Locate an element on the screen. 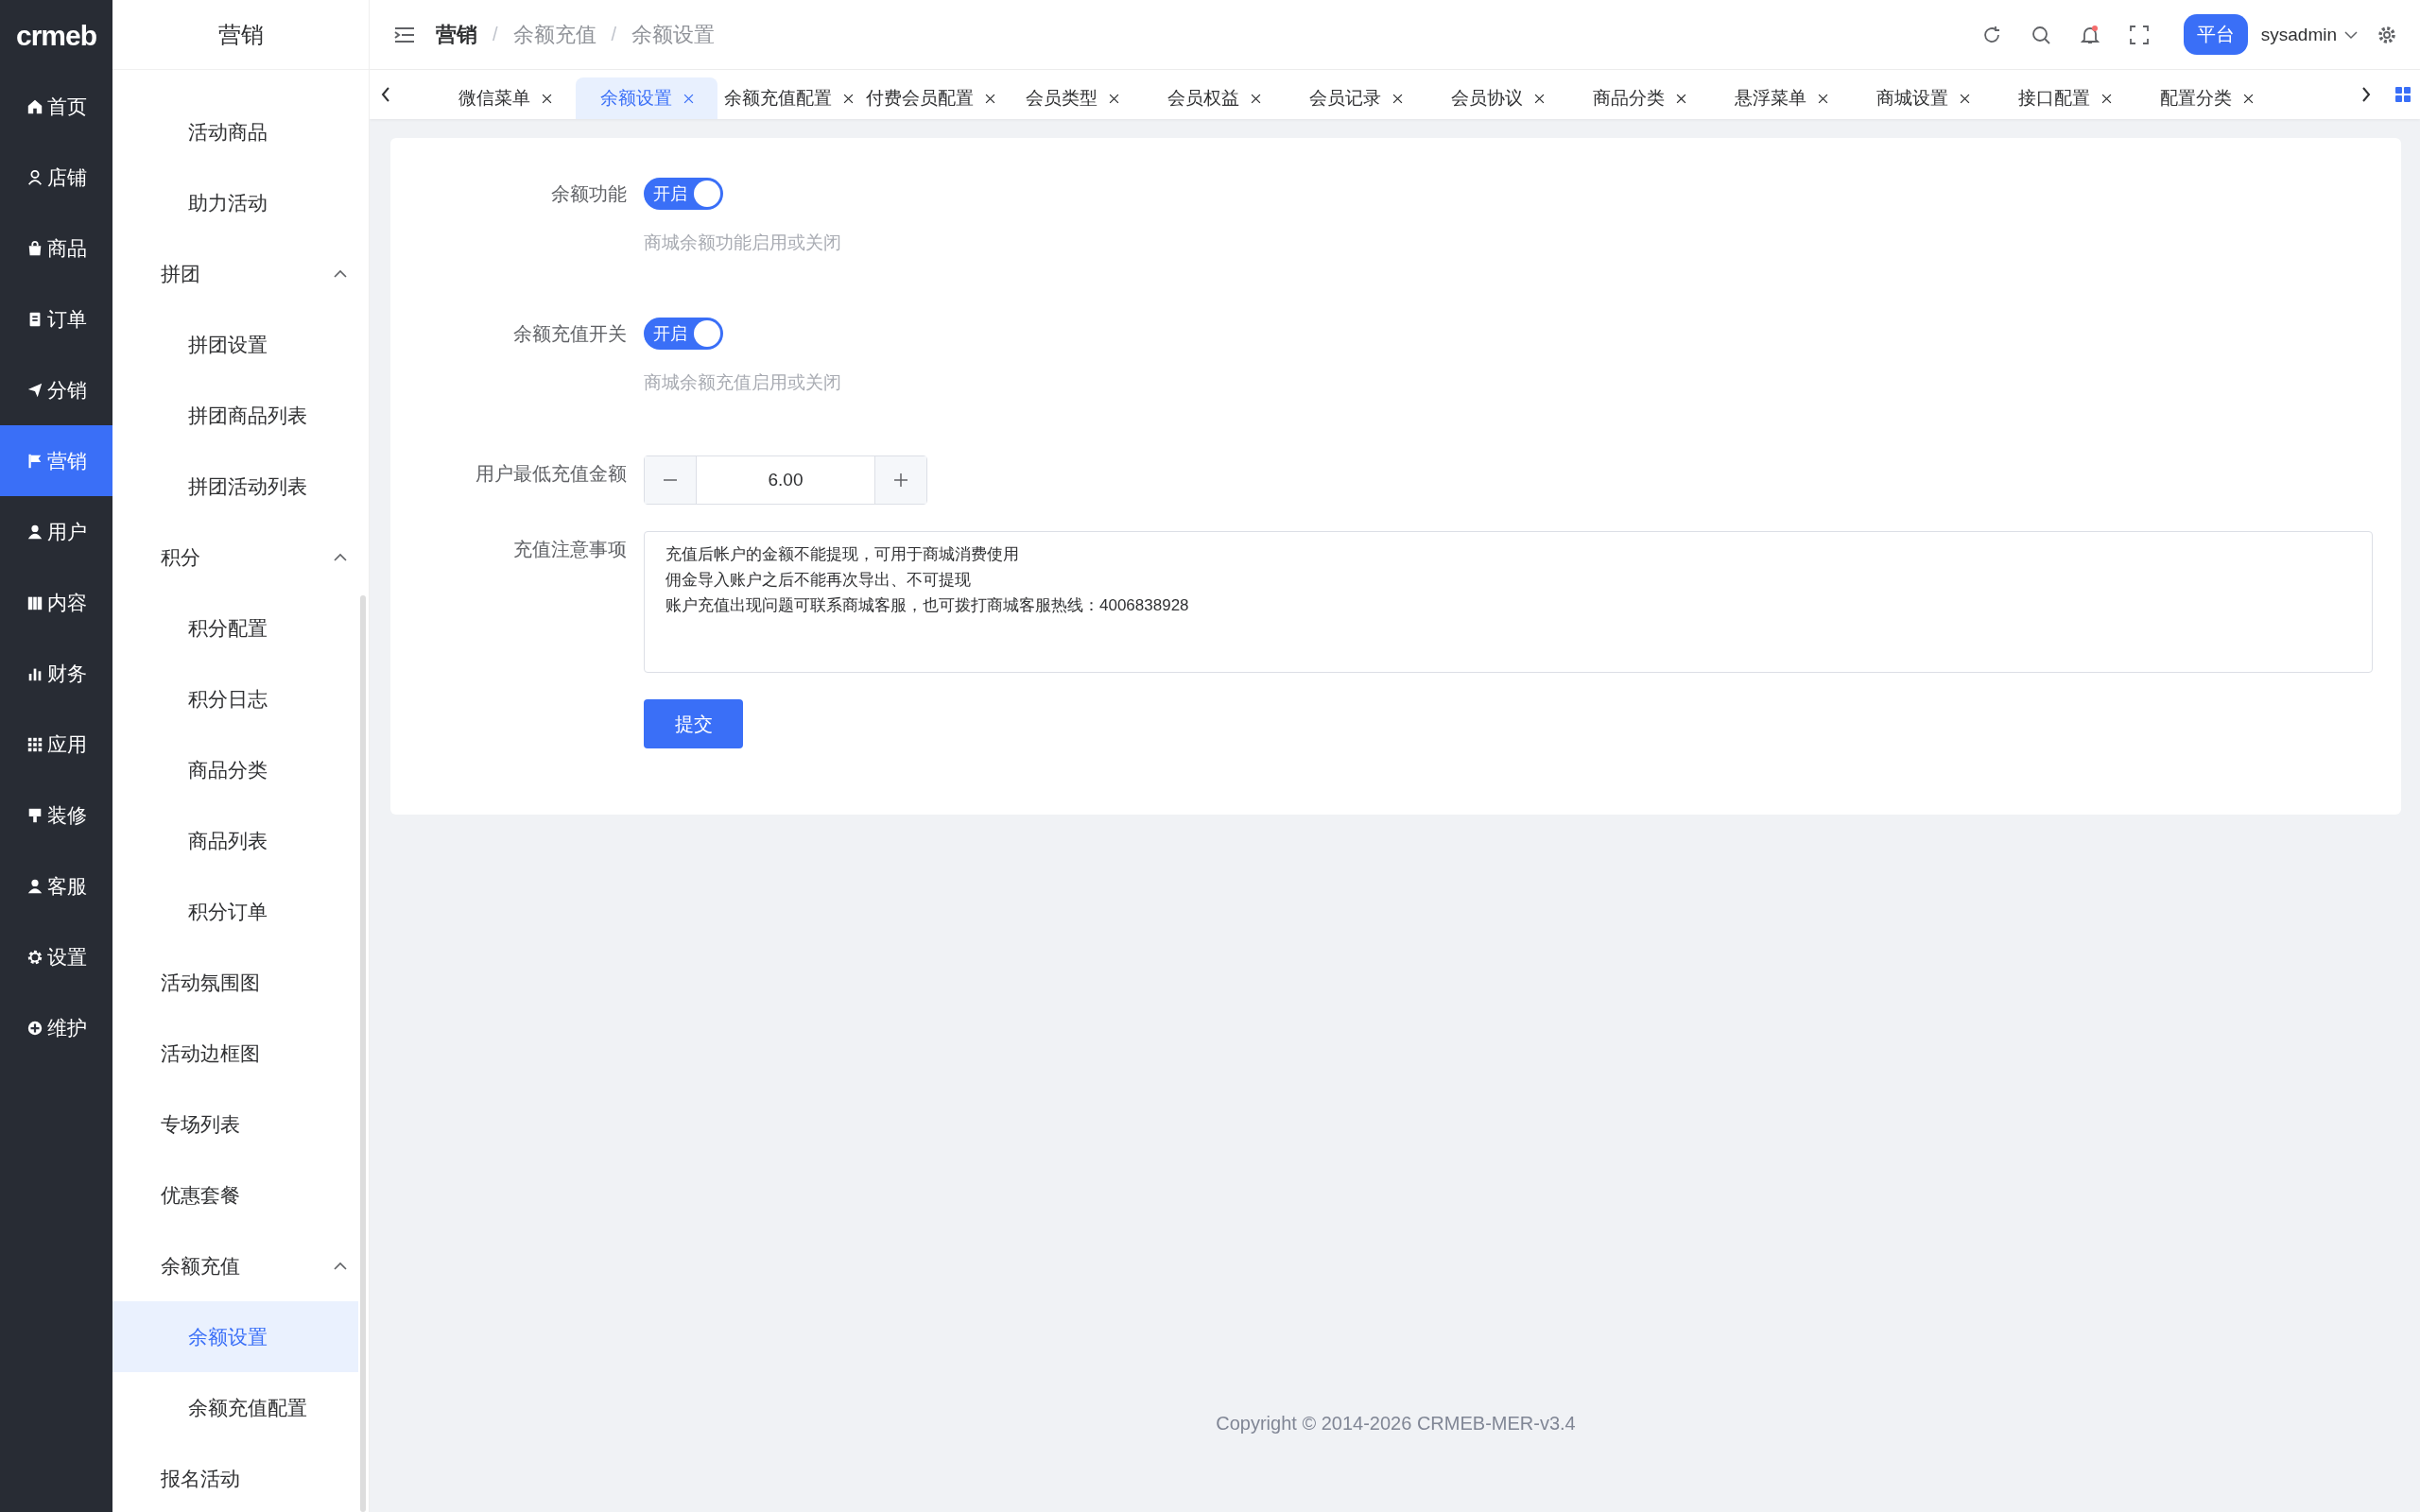 Image resolution: width=2420 pixels, height=1512 pixels. menu-item: 积分日志 is located at coordinates (241, 698).